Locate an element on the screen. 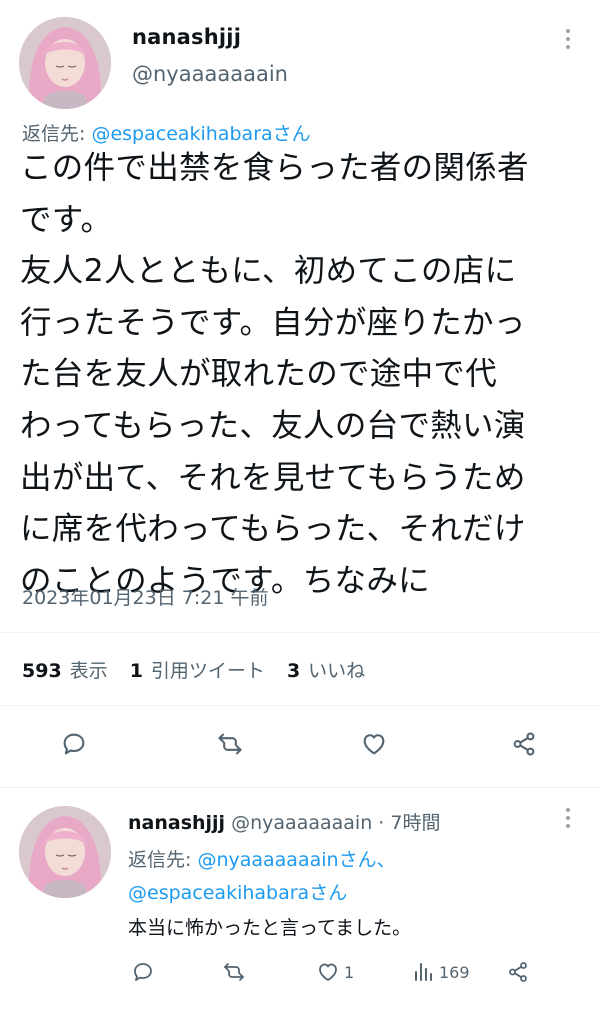 This screenshot has height=1009, width=600. views-stat: 593 表示 is located at coordinates (65, 669).